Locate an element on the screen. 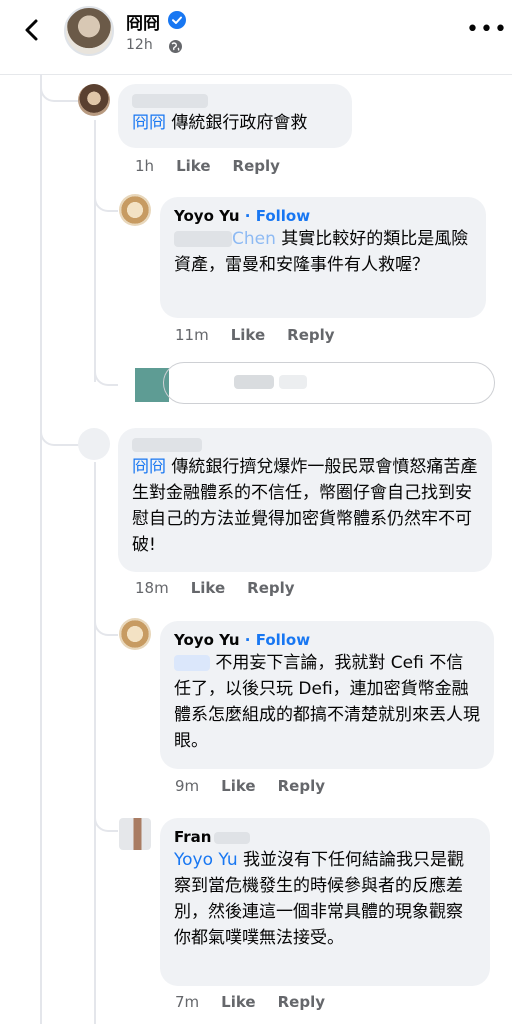  globe-icon is located at coordinates (175, 46).